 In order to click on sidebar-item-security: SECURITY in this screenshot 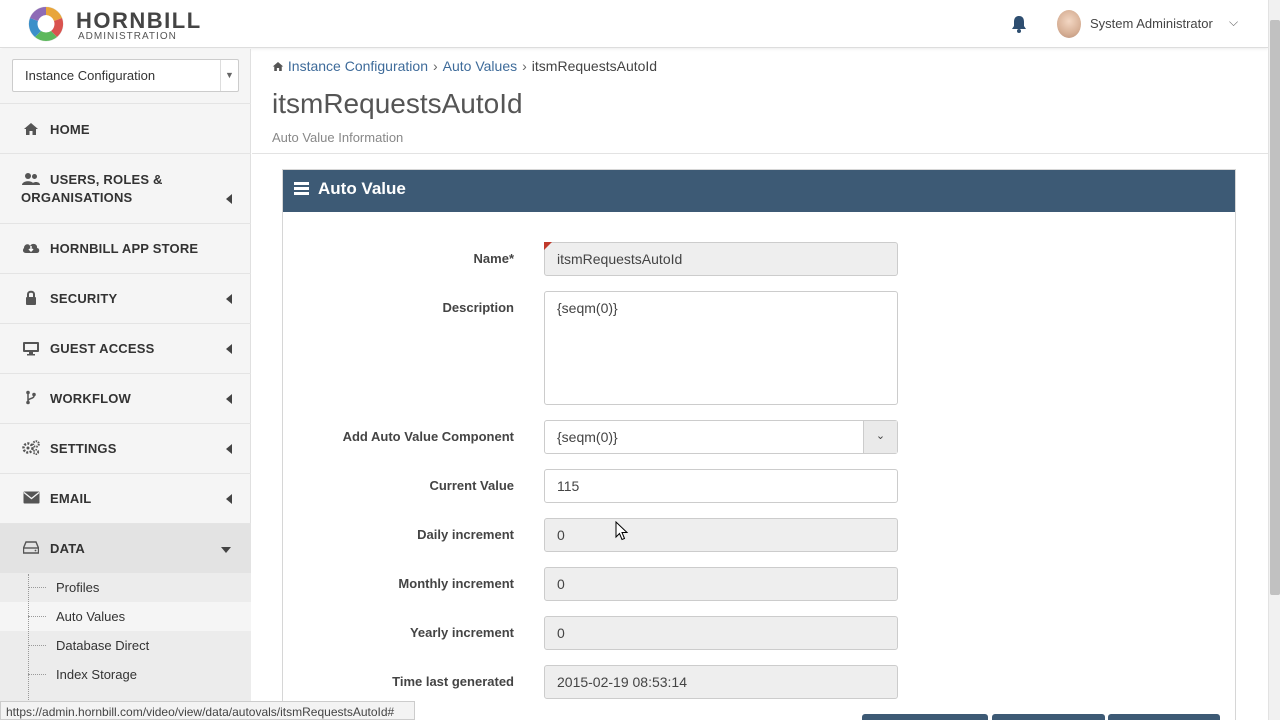, I will do `click(125, 298)`.